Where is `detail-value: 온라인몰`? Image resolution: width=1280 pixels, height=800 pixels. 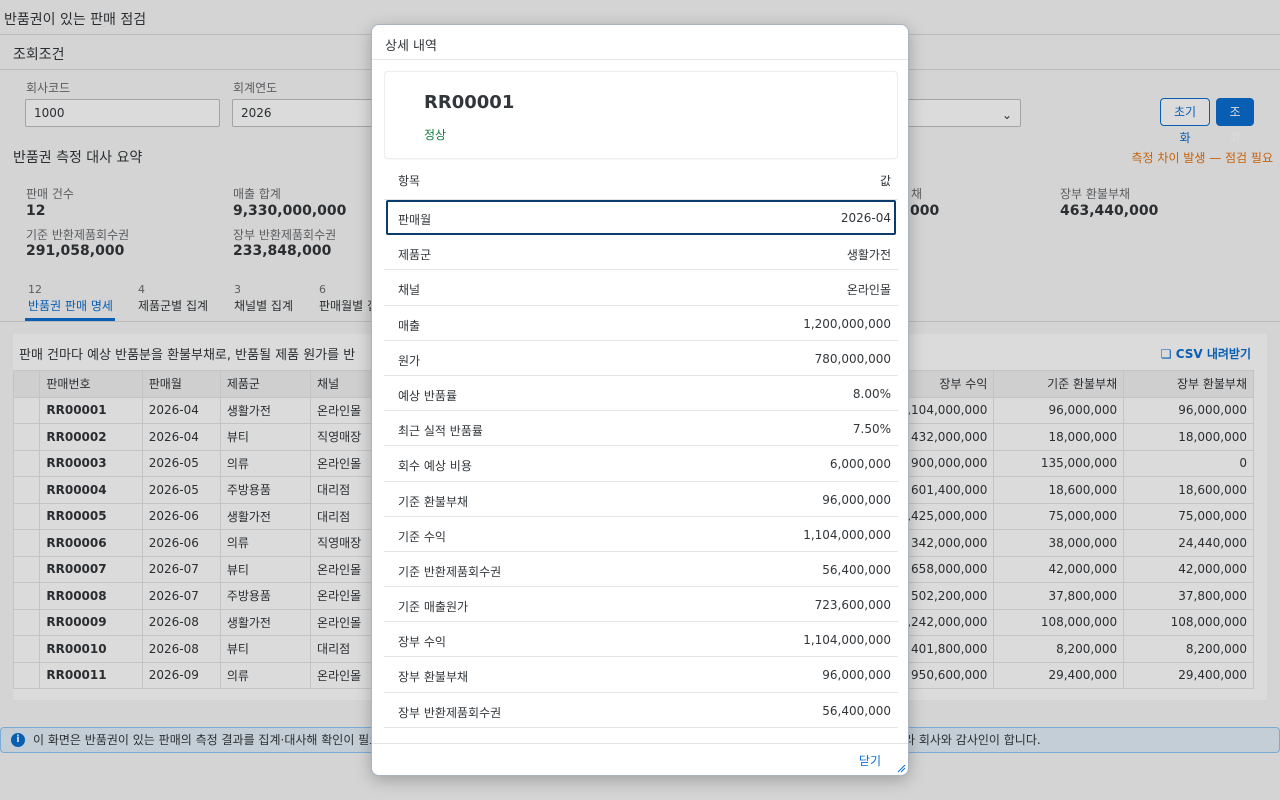
detail-value: 온라인몰 is located at coordinates (868, 290).